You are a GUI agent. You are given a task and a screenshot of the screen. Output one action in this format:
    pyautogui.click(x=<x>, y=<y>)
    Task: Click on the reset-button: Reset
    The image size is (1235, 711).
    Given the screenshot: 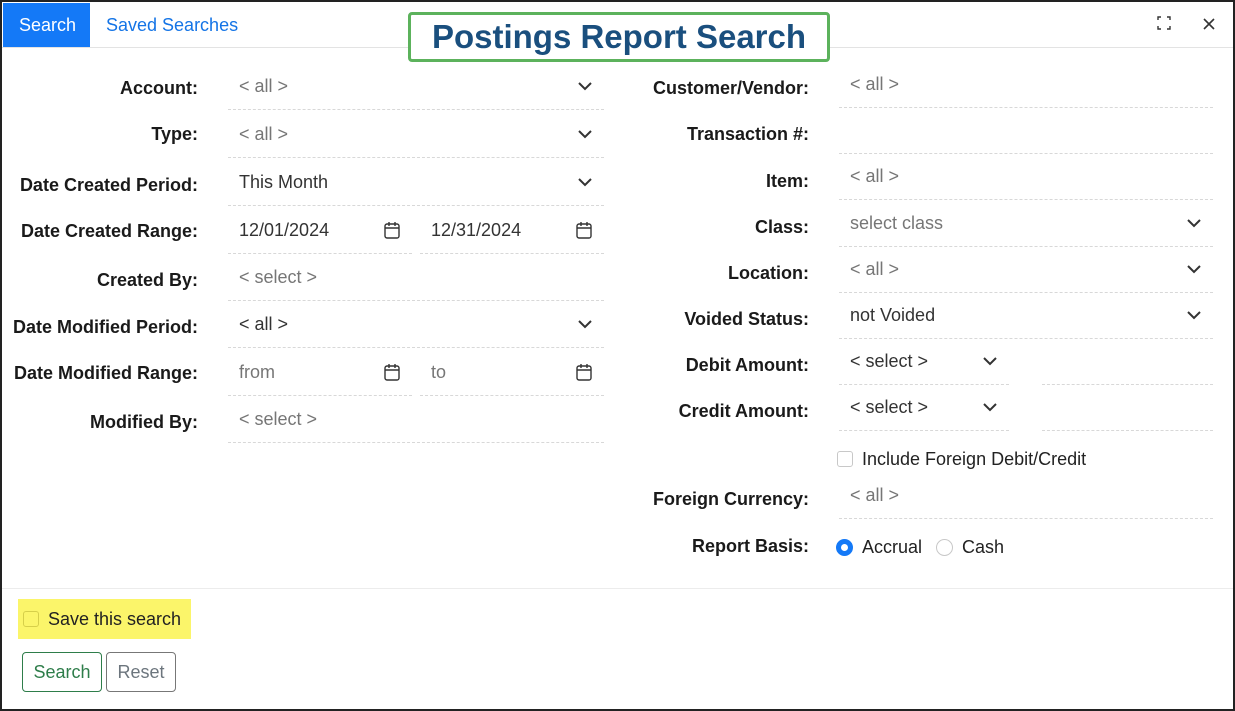 What is the action you would take?
    pyautogui.click(x=141, y=672)
    